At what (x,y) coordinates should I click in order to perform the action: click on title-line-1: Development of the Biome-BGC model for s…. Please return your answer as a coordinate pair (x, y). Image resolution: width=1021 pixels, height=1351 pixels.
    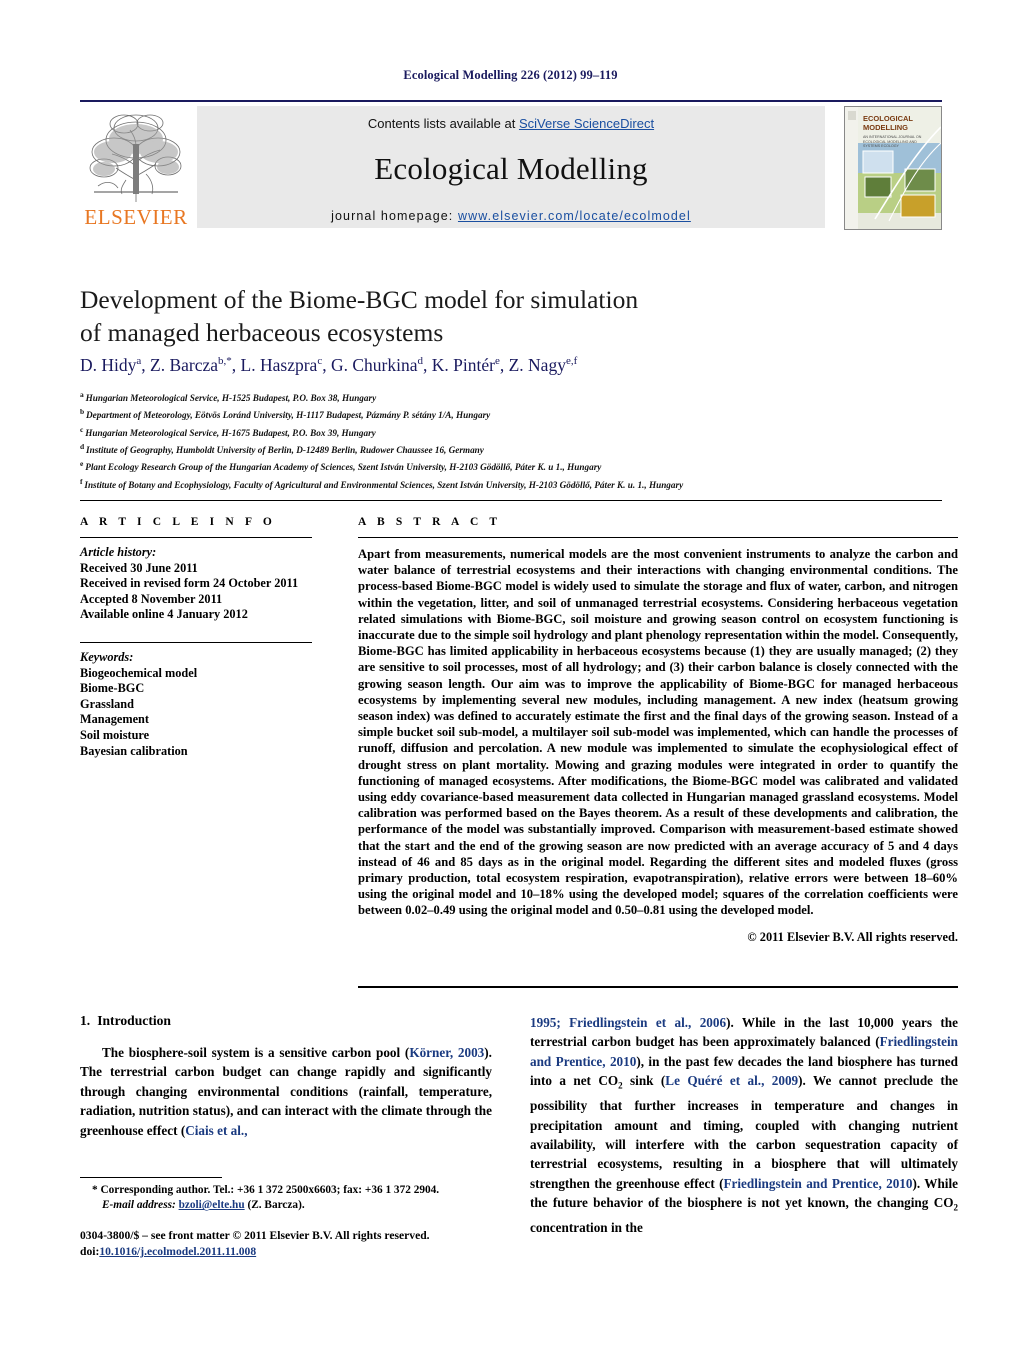
    Looking at the image, I should click on (359, 299).